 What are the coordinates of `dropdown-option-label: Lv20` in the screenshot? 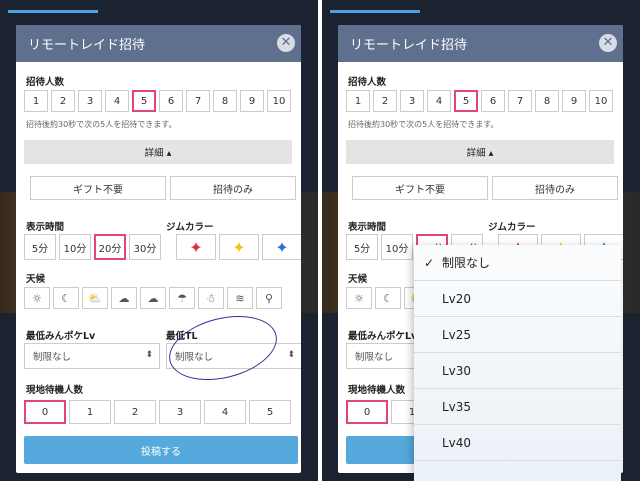 It's located at (457, 298).